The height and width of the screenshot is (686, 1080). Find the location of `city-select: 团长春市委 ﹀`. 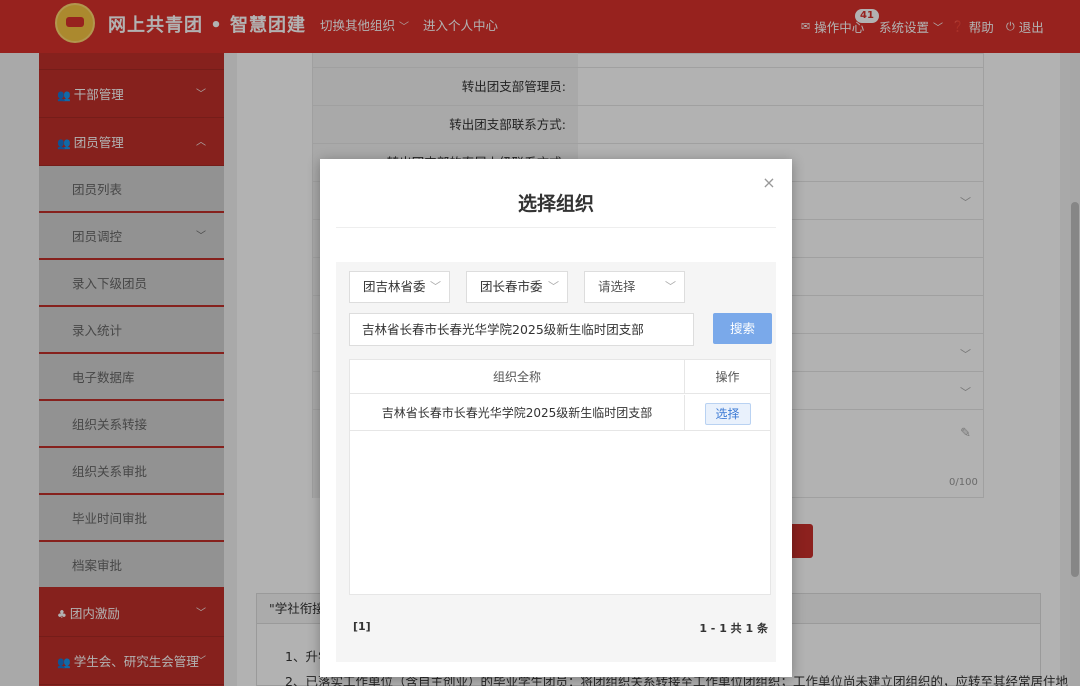

city-select: 团长春市委 ﹀ is located at coordinates (517, 287).